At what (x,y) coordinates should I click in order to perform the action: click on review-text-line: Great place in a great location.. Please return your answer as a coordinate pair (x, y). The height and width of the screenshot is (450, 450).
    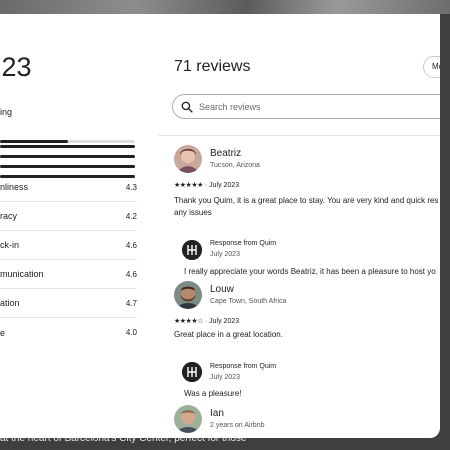
    Looking at the image, I should click on (228, 334).